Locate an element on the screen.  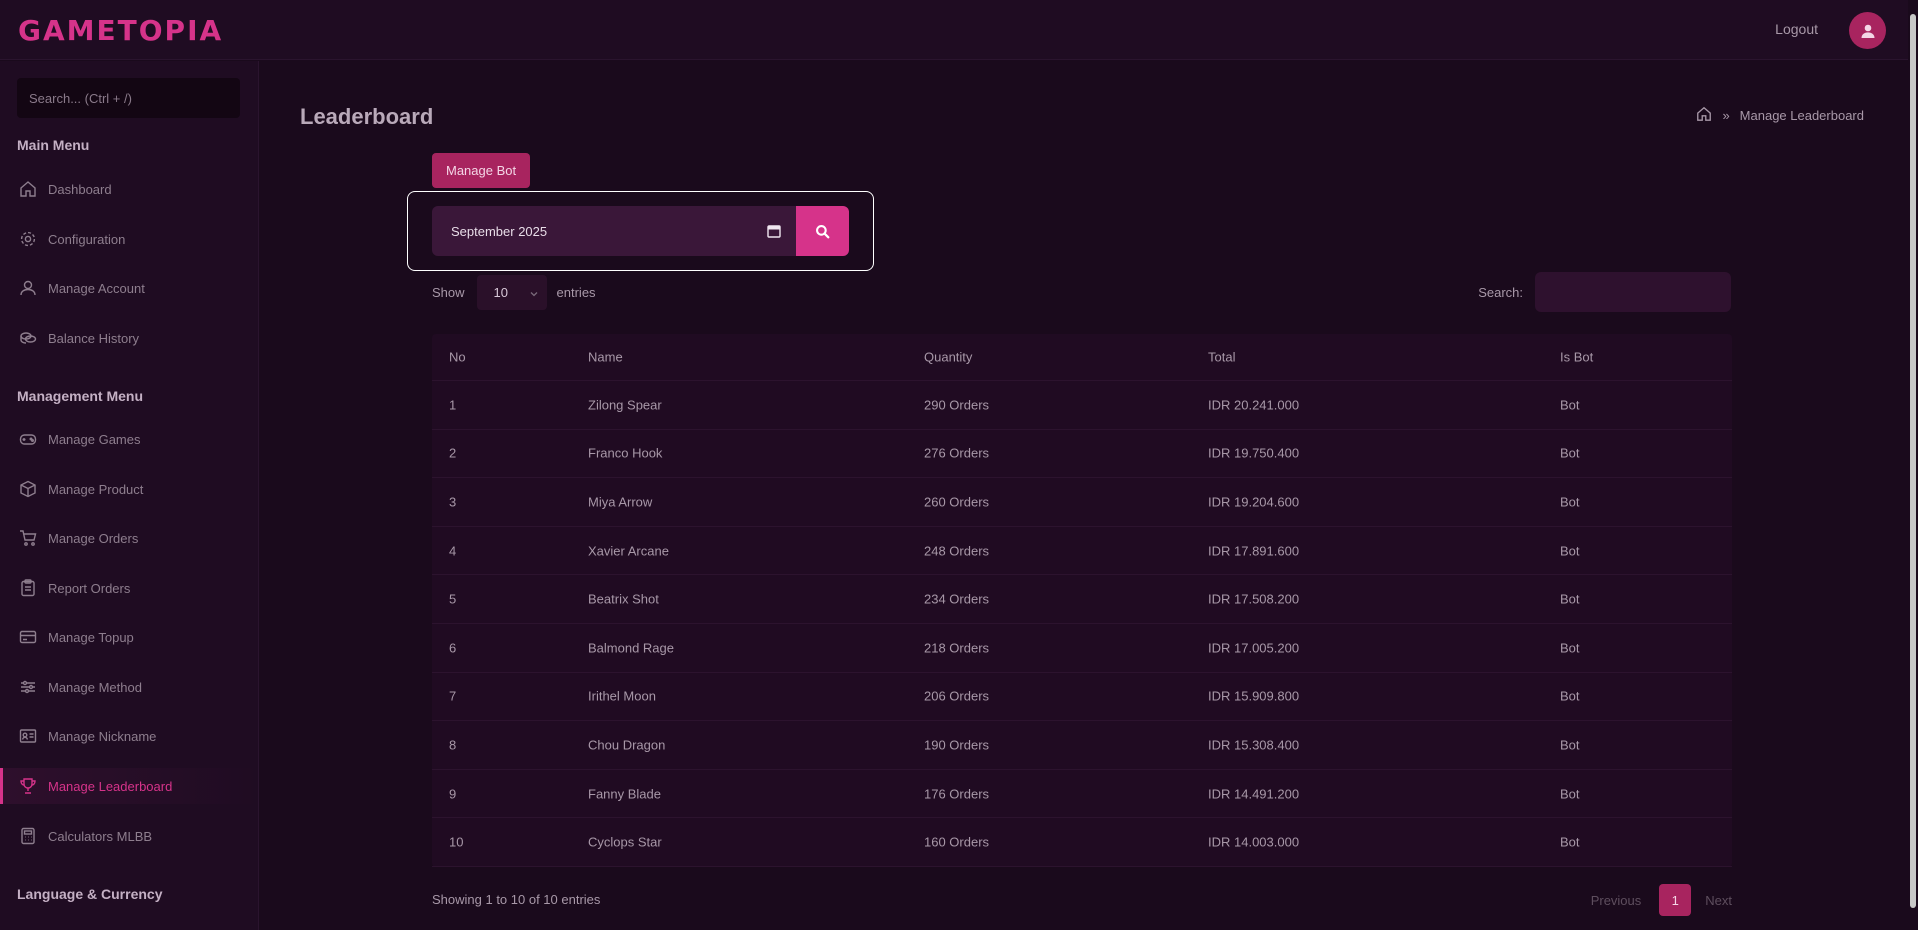
manage-bot-button: Manage Bot is located at coordinates (481, 170).